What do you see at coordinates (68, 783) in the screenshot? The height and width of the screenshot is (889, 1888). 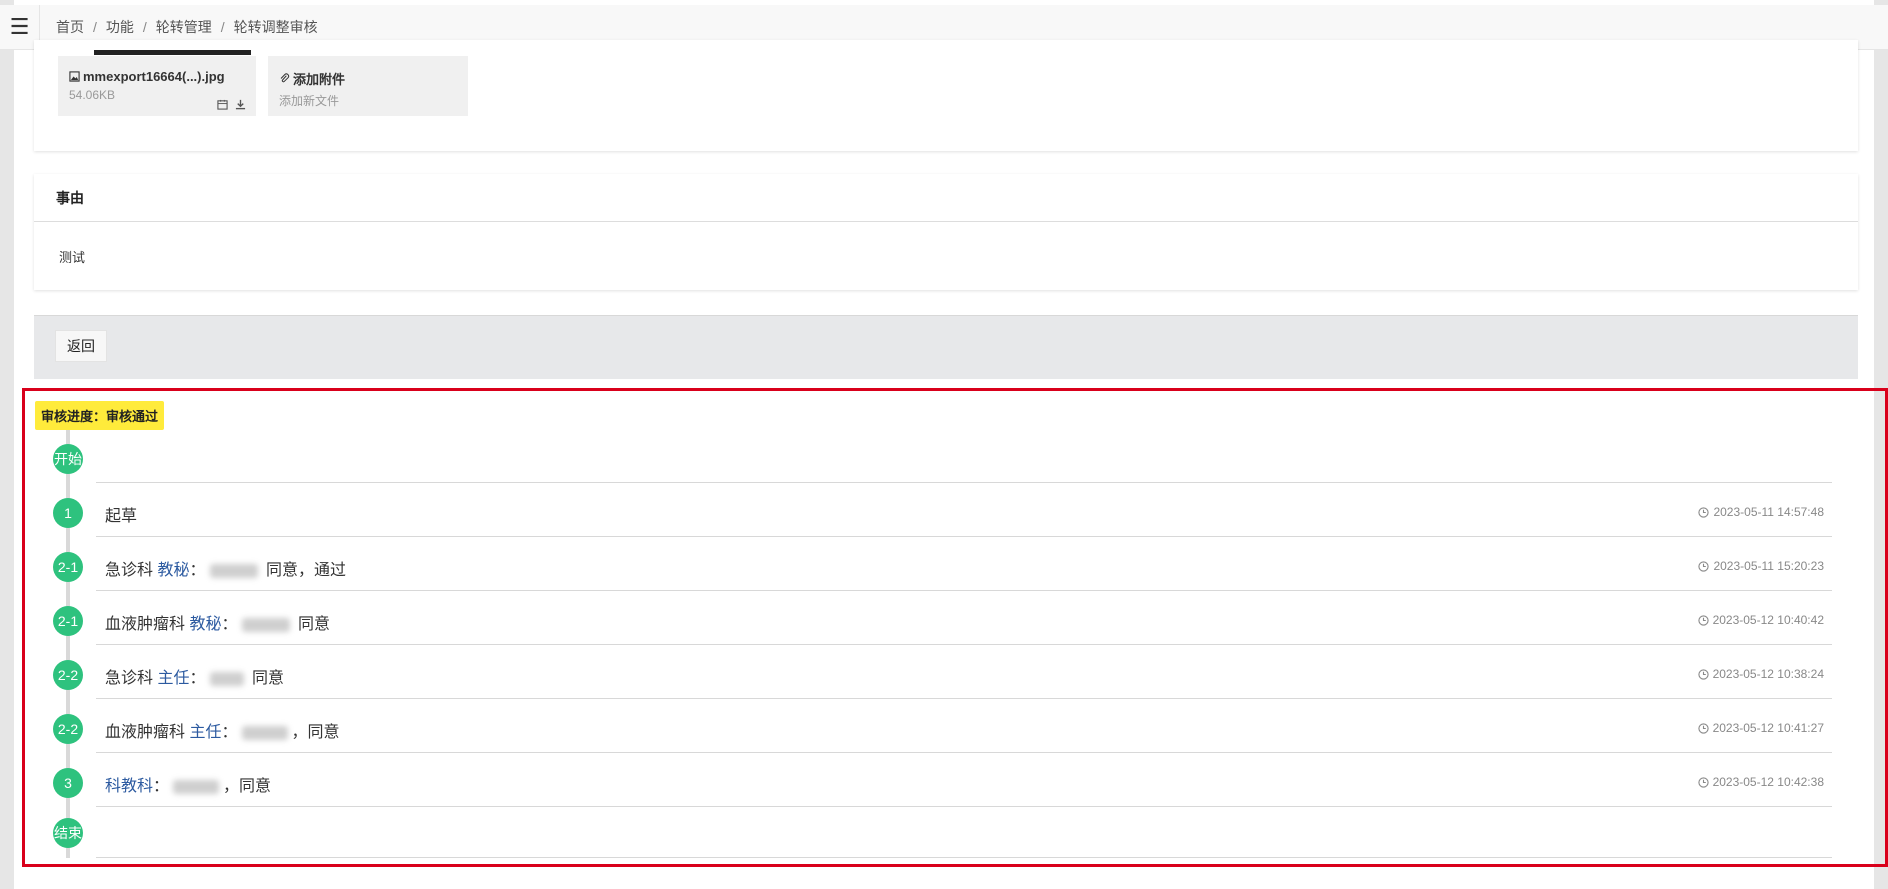 I see `timeline-node: 3` at bounding box center [68, 783].